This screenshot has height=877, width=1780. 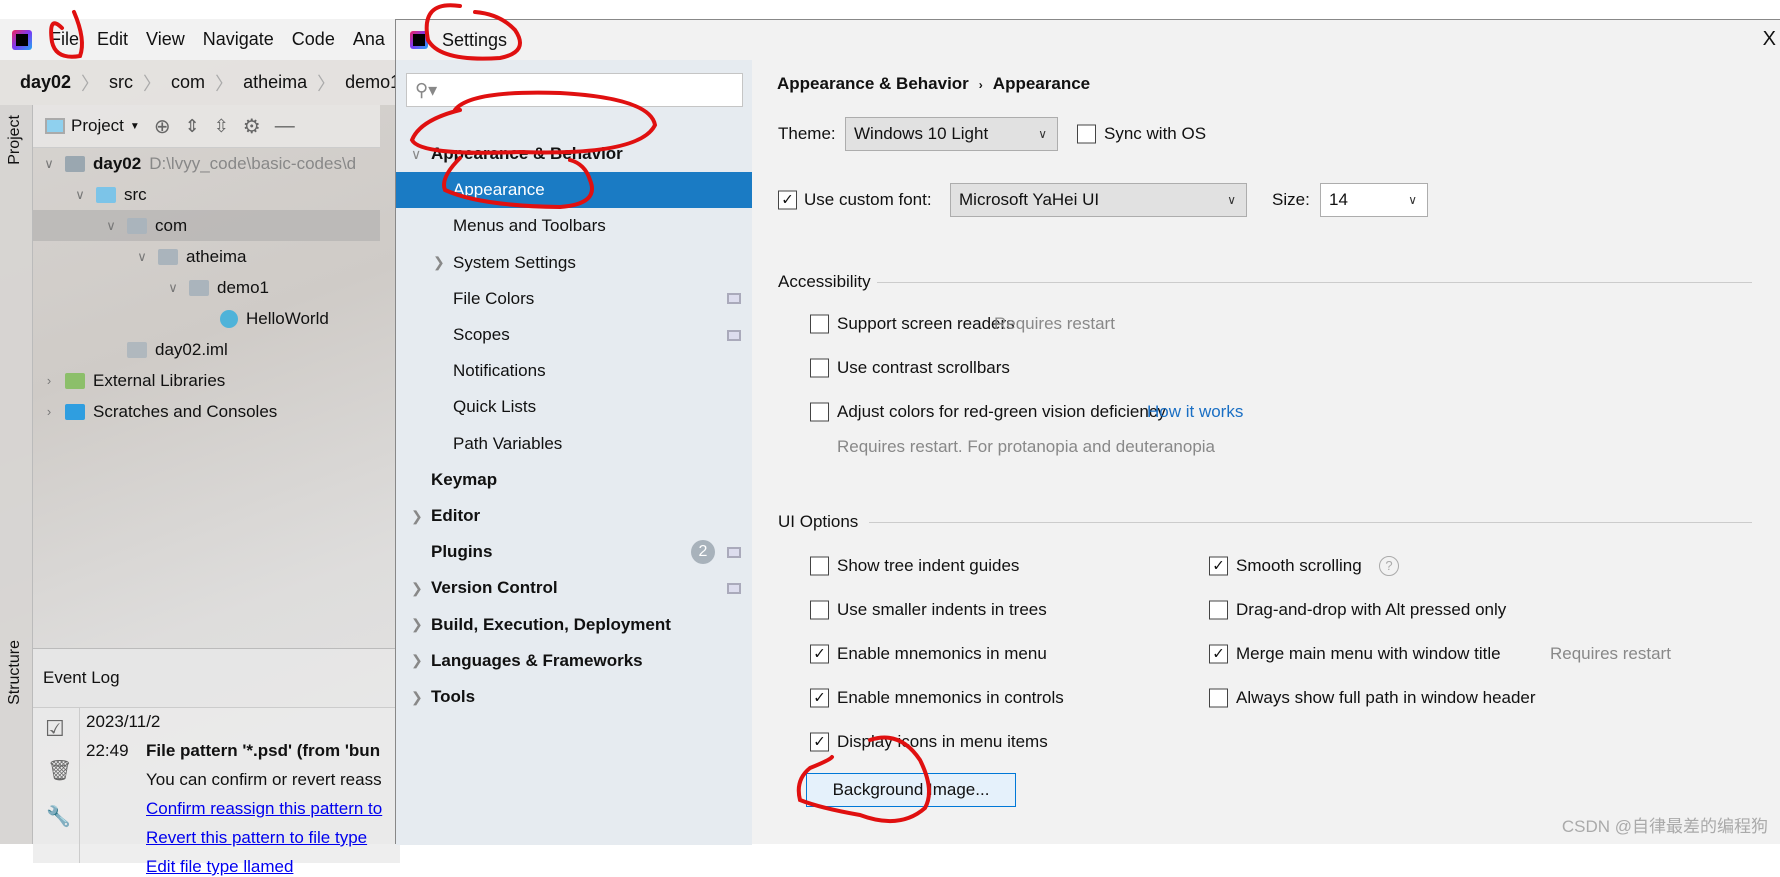 I want to click on nav-item-path-variables: Path Variables, so click(x=574, y=444).